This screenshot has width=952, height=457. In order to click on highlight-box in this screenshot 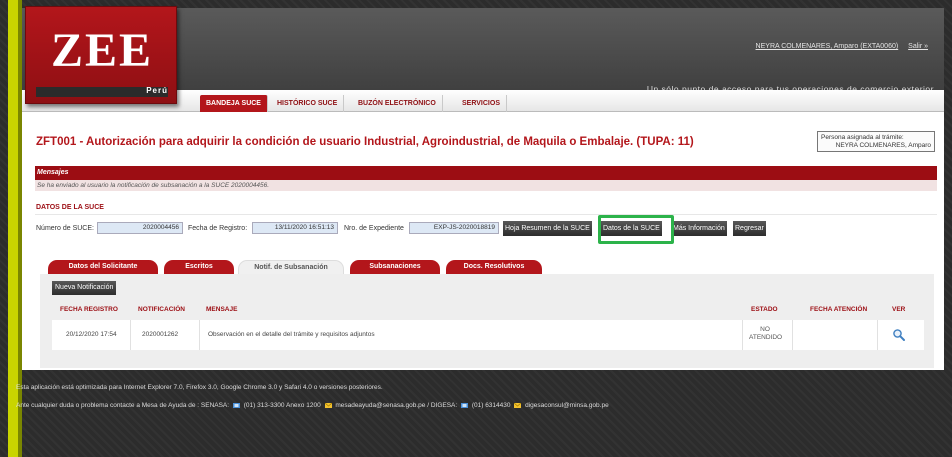, I will do `click(636, 229)`.